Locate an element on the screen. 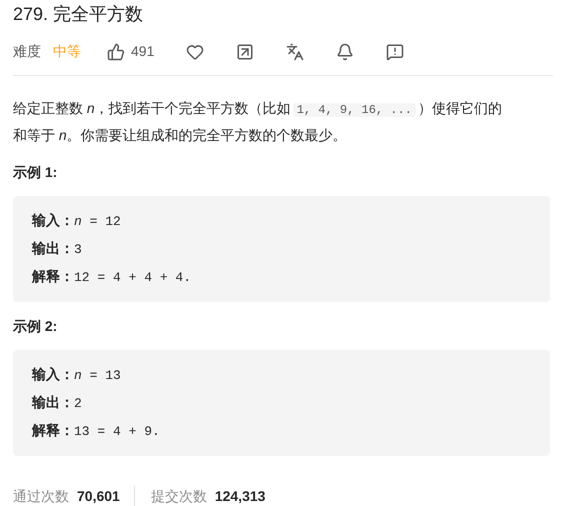 The image size is (566, 506). example-heading: 示例 2: is located at coordinates (35, 326).